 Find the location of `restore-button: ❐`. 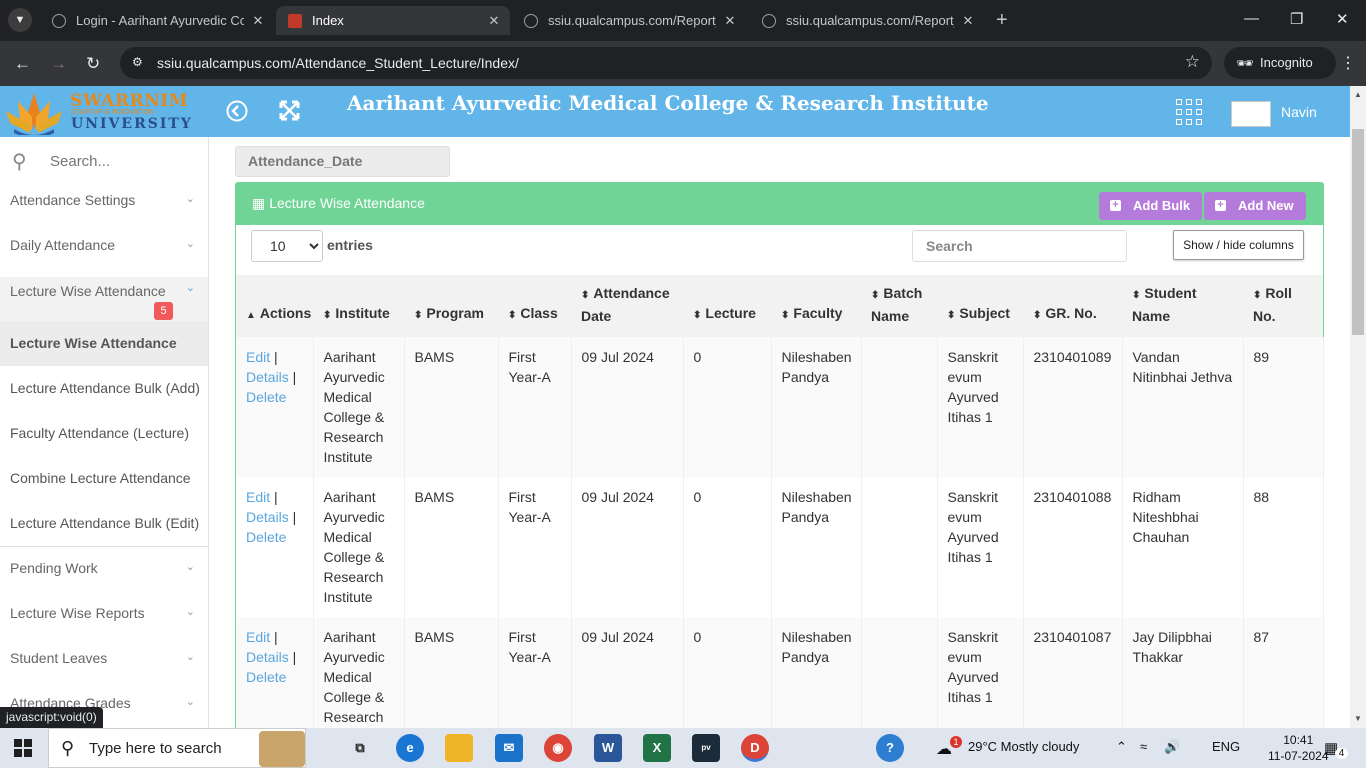

restore-button: ❐ is located at coordinates (1296, 19).